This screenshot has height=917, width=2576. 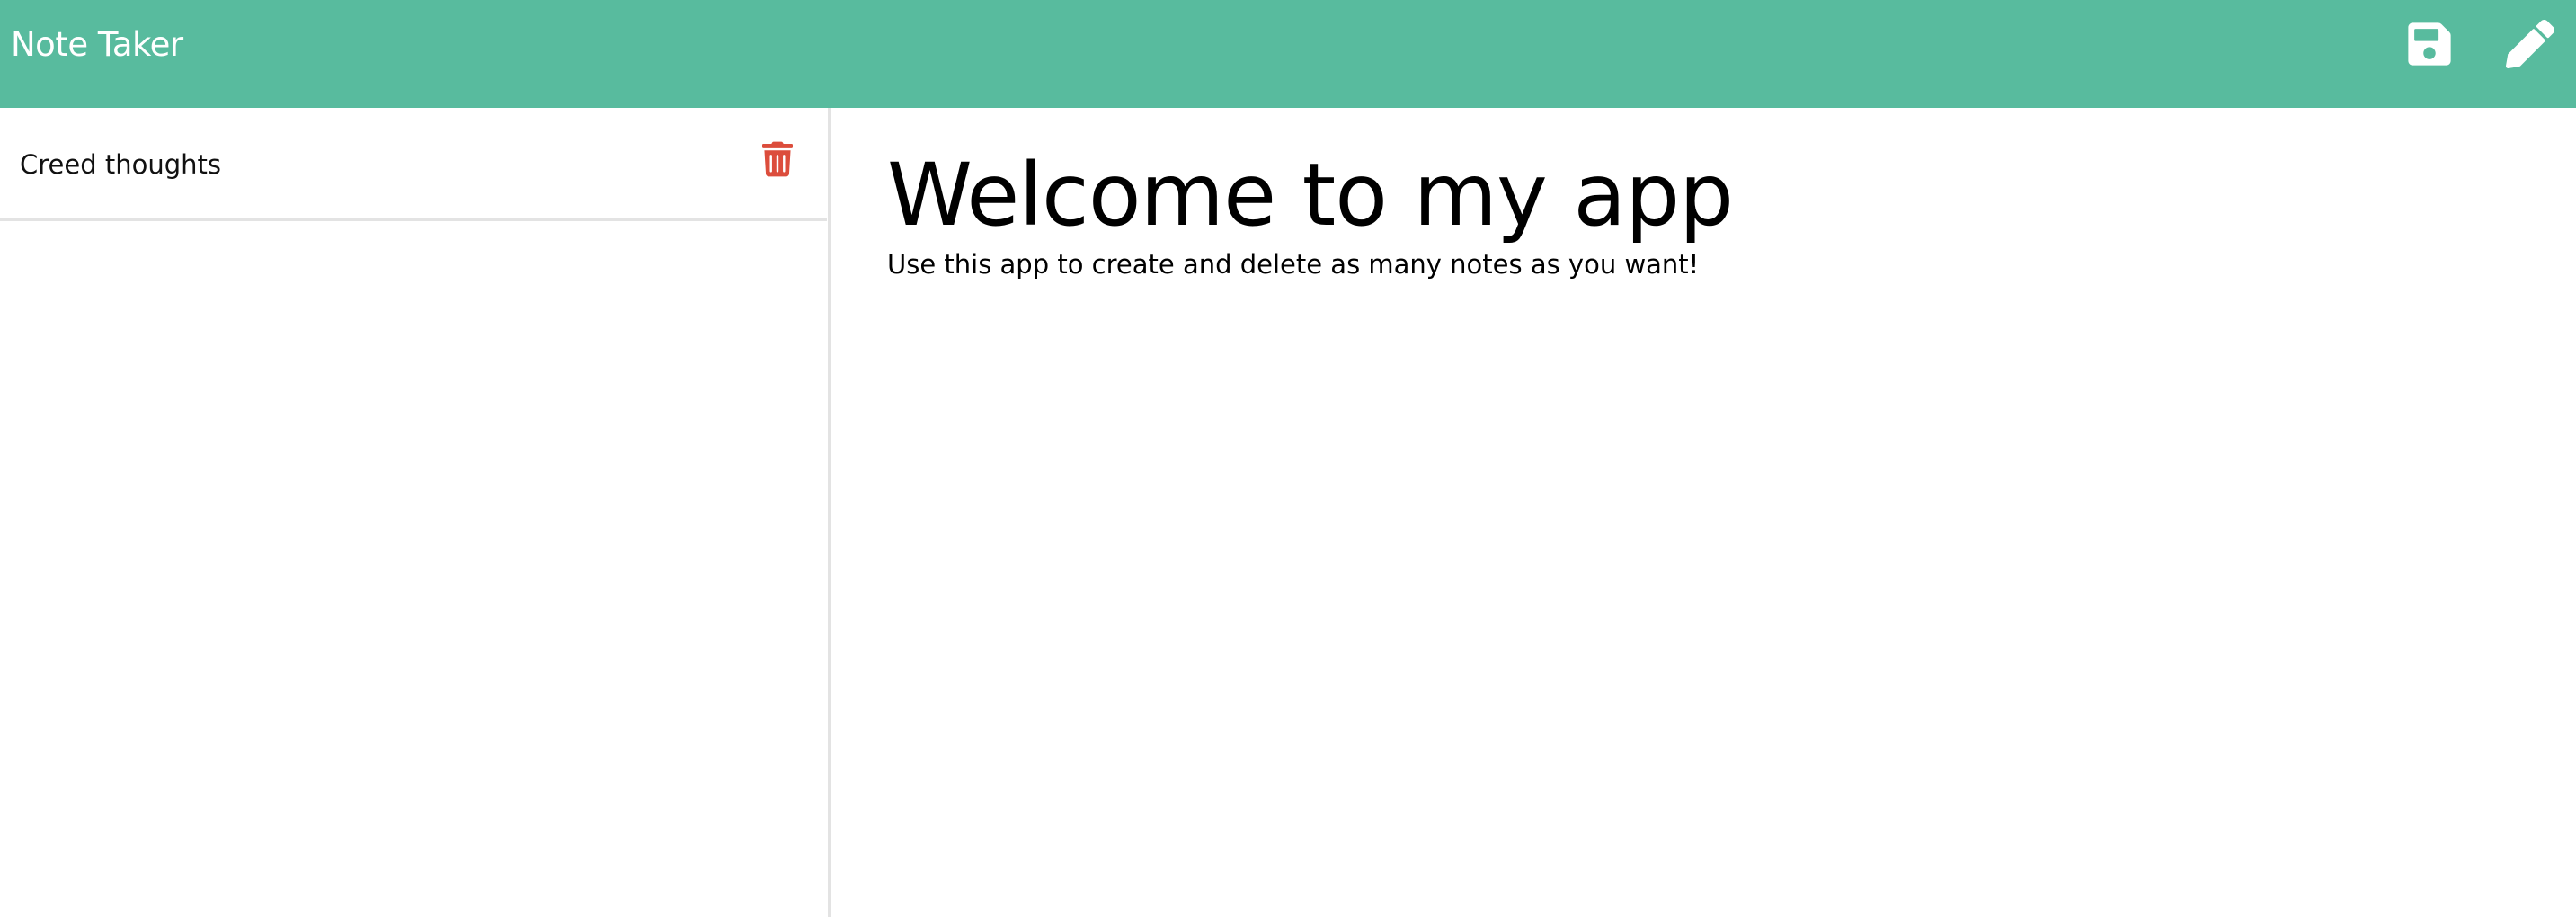 I want to click on note-list-item: Creed thoughts, so click(x=413, y=165).